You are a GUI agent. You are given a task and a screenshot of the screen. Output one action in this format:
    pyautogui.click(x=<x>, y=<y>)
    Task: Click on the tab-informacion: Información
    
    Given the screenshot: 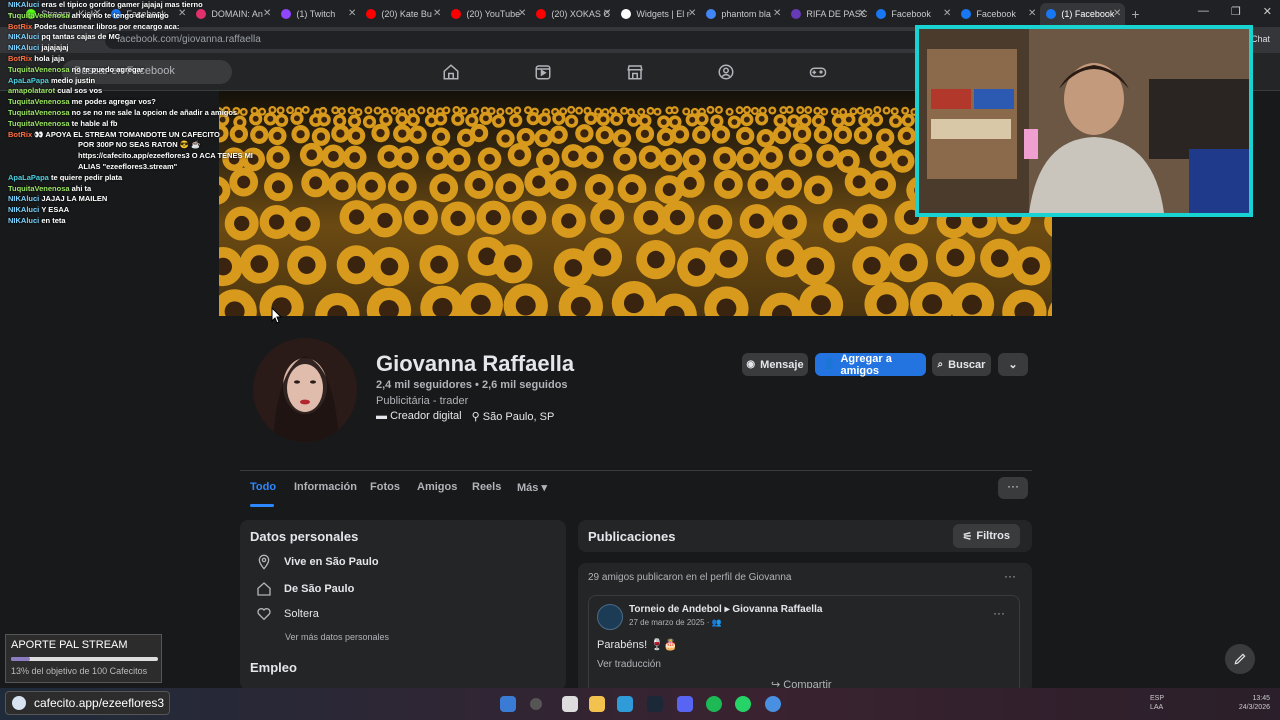 What is the action you would take?
    pyautogui.click(x=325, y=487)
    